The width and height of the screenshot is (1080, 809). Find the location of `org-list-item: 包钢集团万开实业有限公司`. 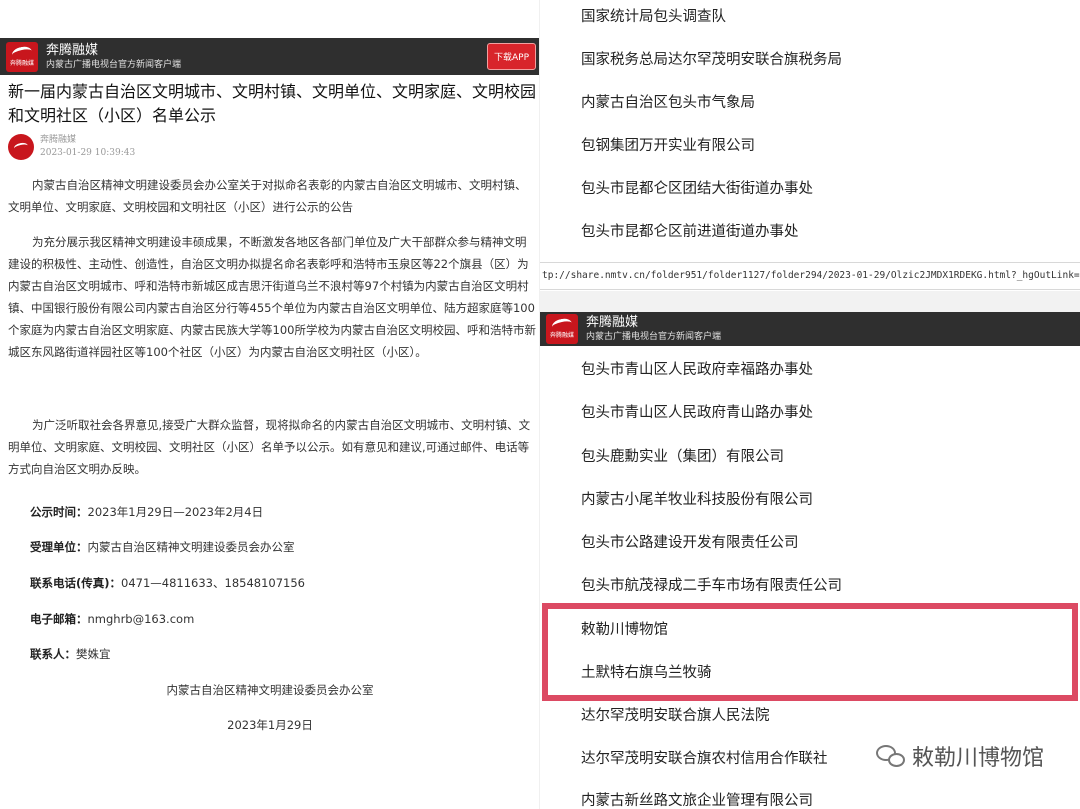

org-list-item: 包钢集团万开实业有限公司 is located at coordinates (668, 146).